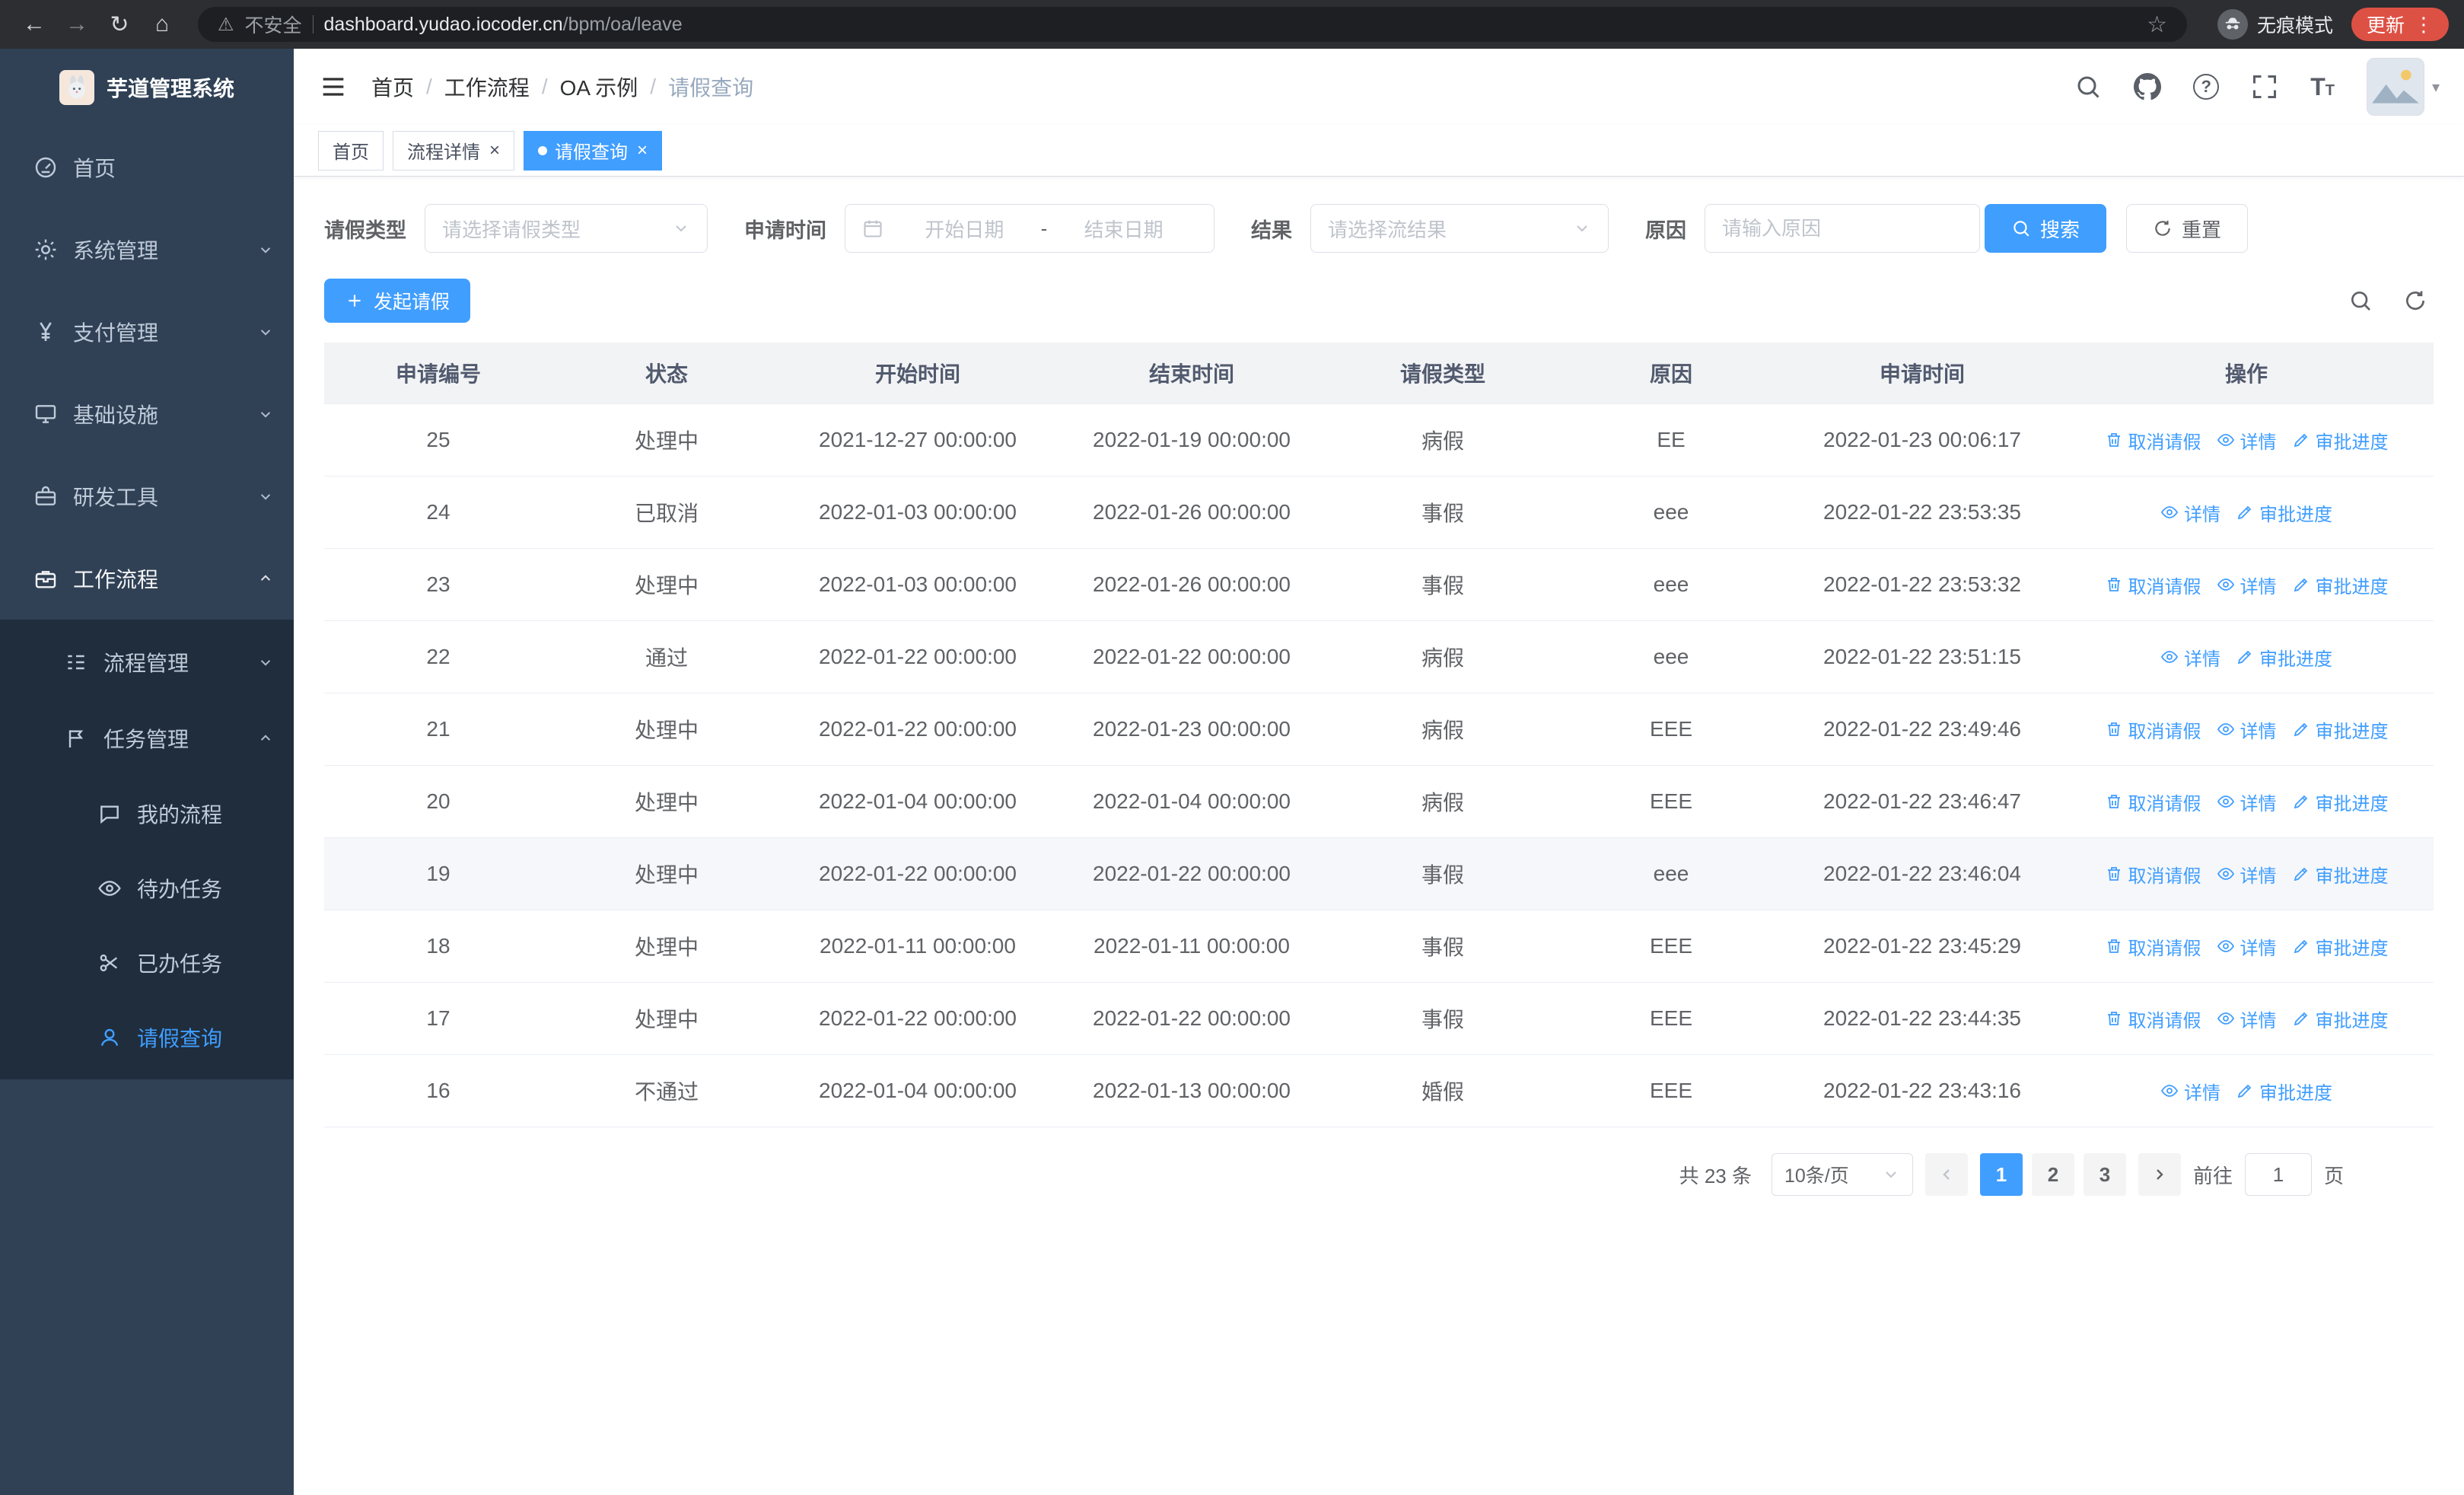  What do you see at coordinates (2157, 25) in the screenshot?
I see `bookmark-star-icon: ☆` at bounding box center [2157, 25].